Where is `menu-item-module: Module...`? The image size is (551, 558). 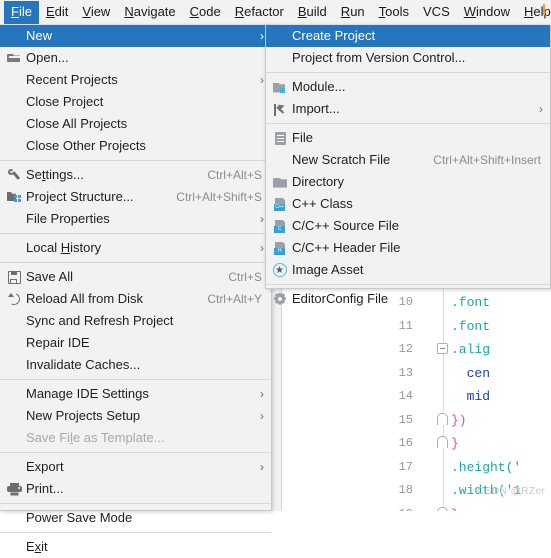
menu-item-module: Module... is located at coordinates (408, 87).